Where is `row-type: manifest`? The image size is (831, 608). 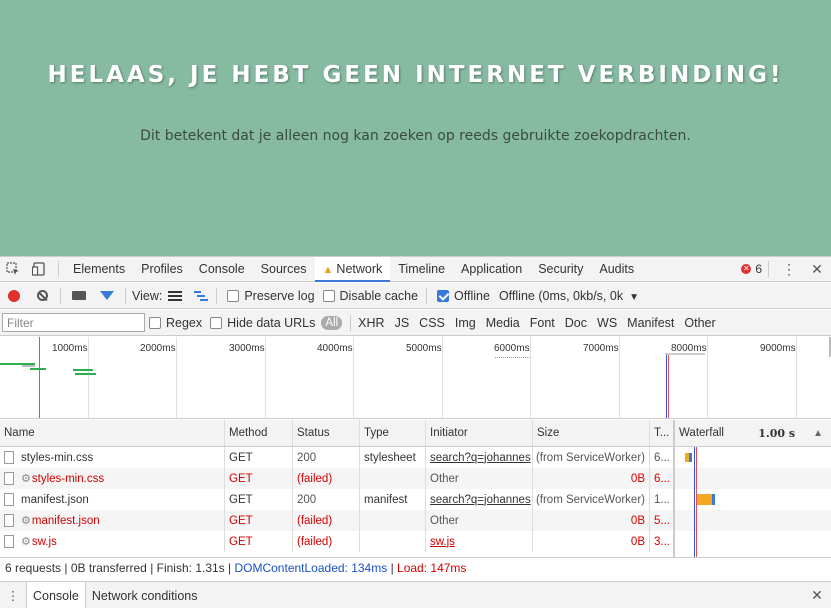 row-type: manifest is located at coordinates (393, 499).